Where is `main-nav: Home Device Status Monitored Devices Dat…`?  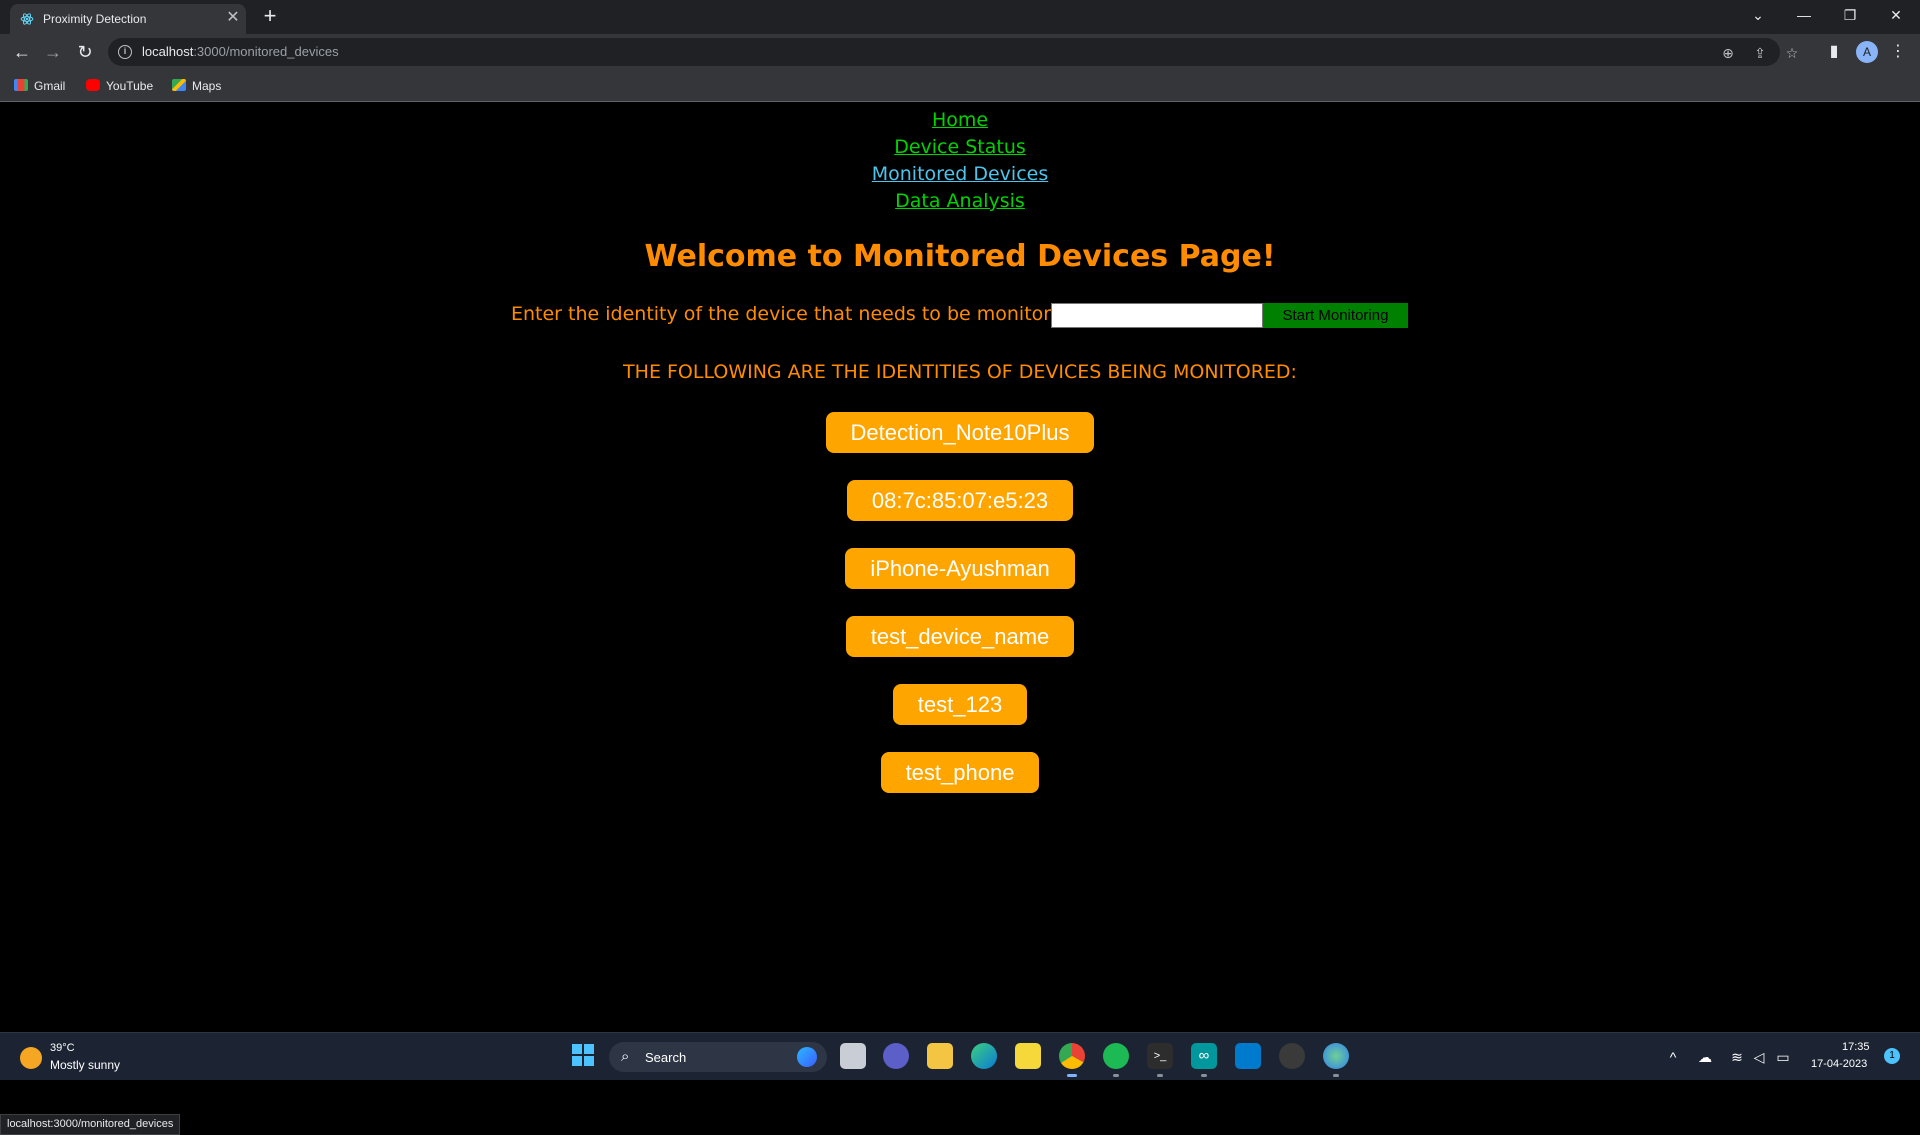
main-nav: Home Device Status Monitored Devices Dat… is located at coordinates (960, 161).